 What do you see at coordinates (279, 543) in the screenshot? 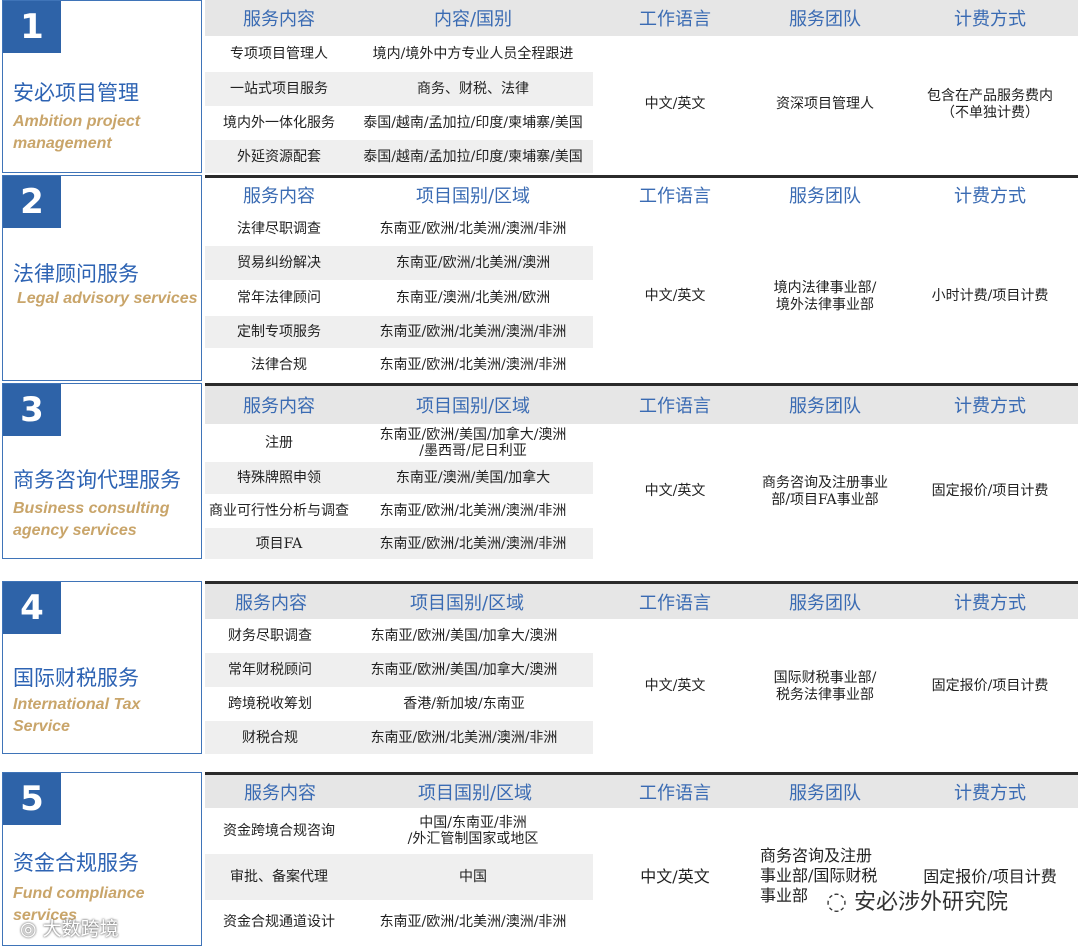
I see `service-cell: 项目FA` at bounding box center [279, 543].